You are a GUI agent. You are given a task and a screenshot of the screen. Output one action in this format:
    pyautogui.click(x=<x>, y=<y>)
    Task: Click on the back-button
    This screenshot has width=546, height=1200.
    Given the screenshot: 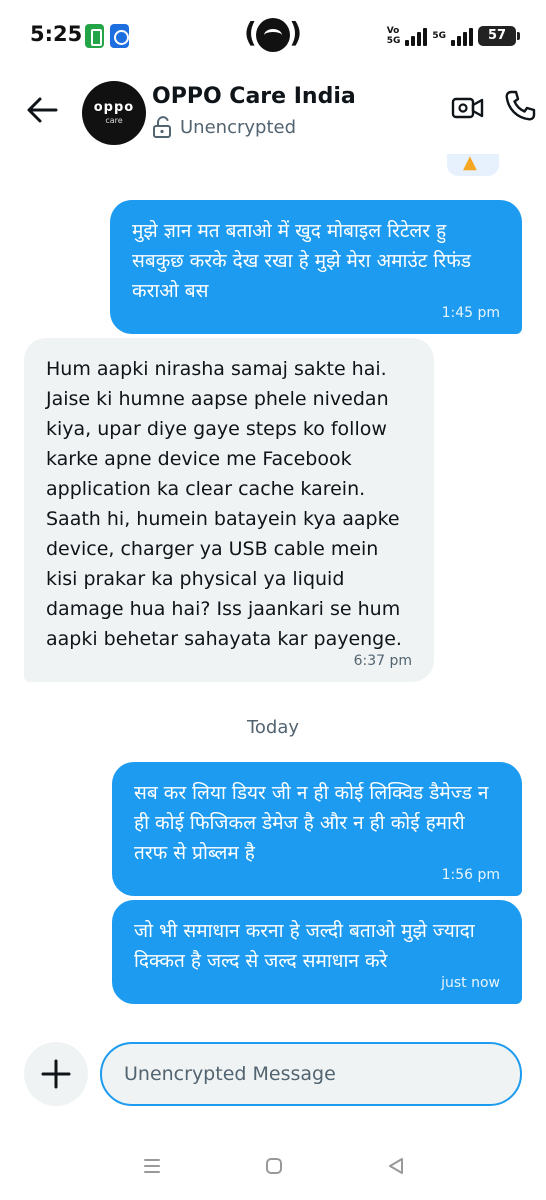 What is the action you would take?
    pyautogui.click(x=42, y=110)
    